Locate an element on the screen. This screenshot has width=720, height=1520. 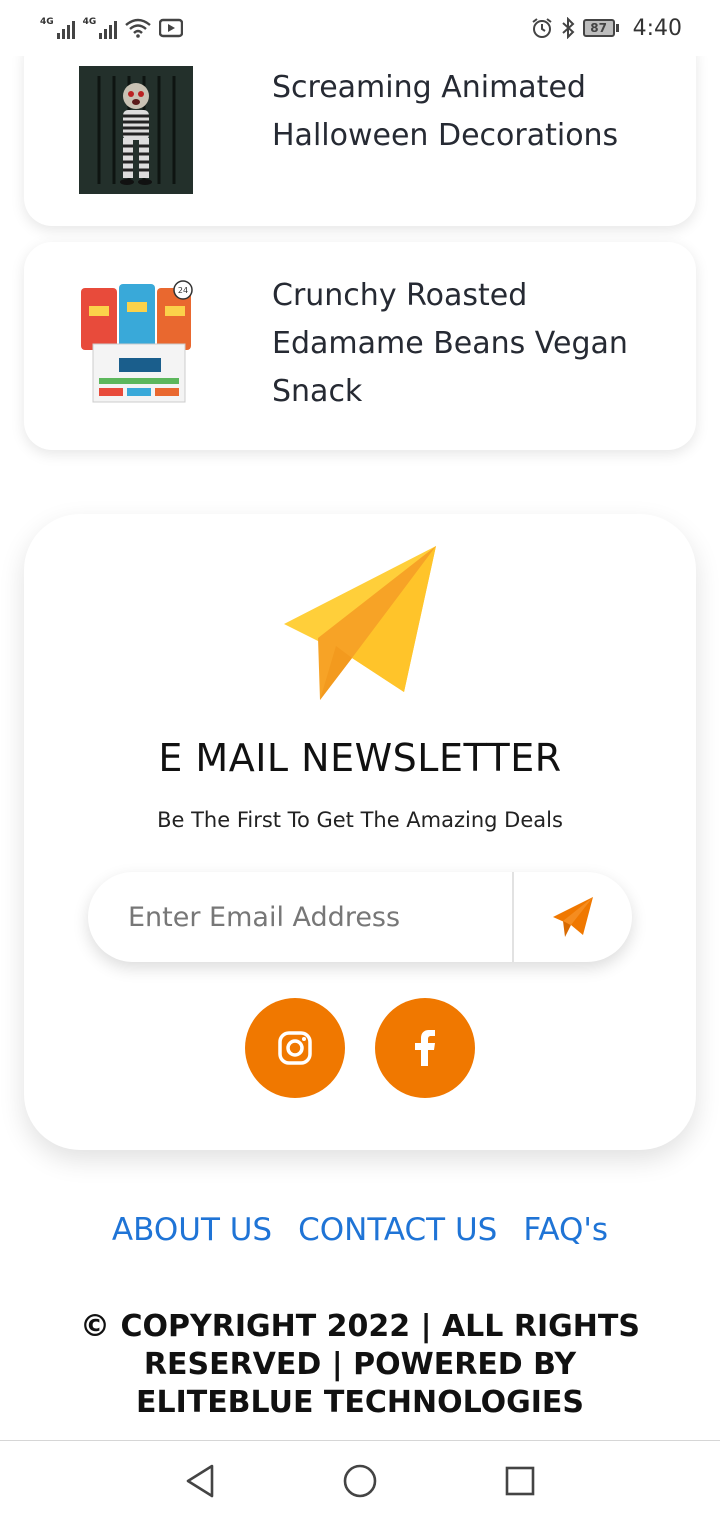
battery-level: 87 is located at coordinates (598, 28).